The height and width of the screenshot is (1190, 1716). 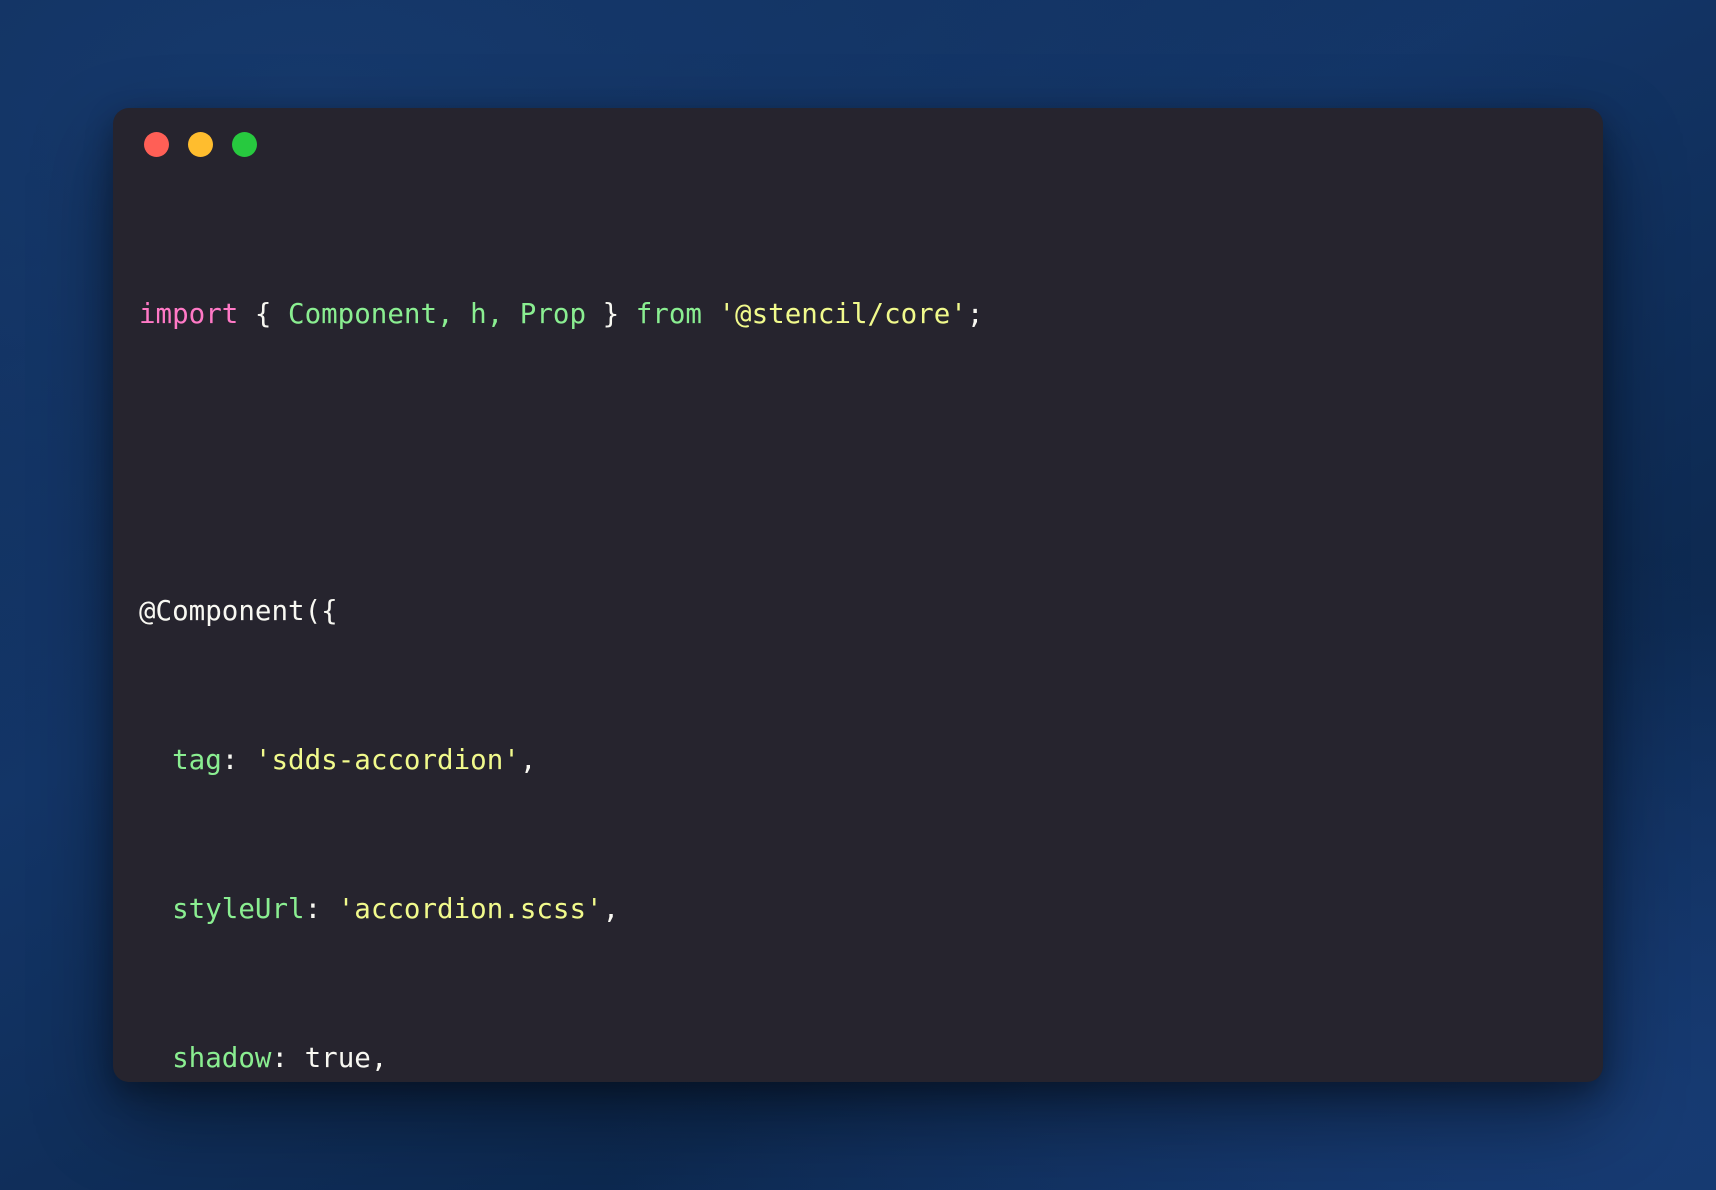 I want to click on window-titlebar, so click(x=858, y=144).